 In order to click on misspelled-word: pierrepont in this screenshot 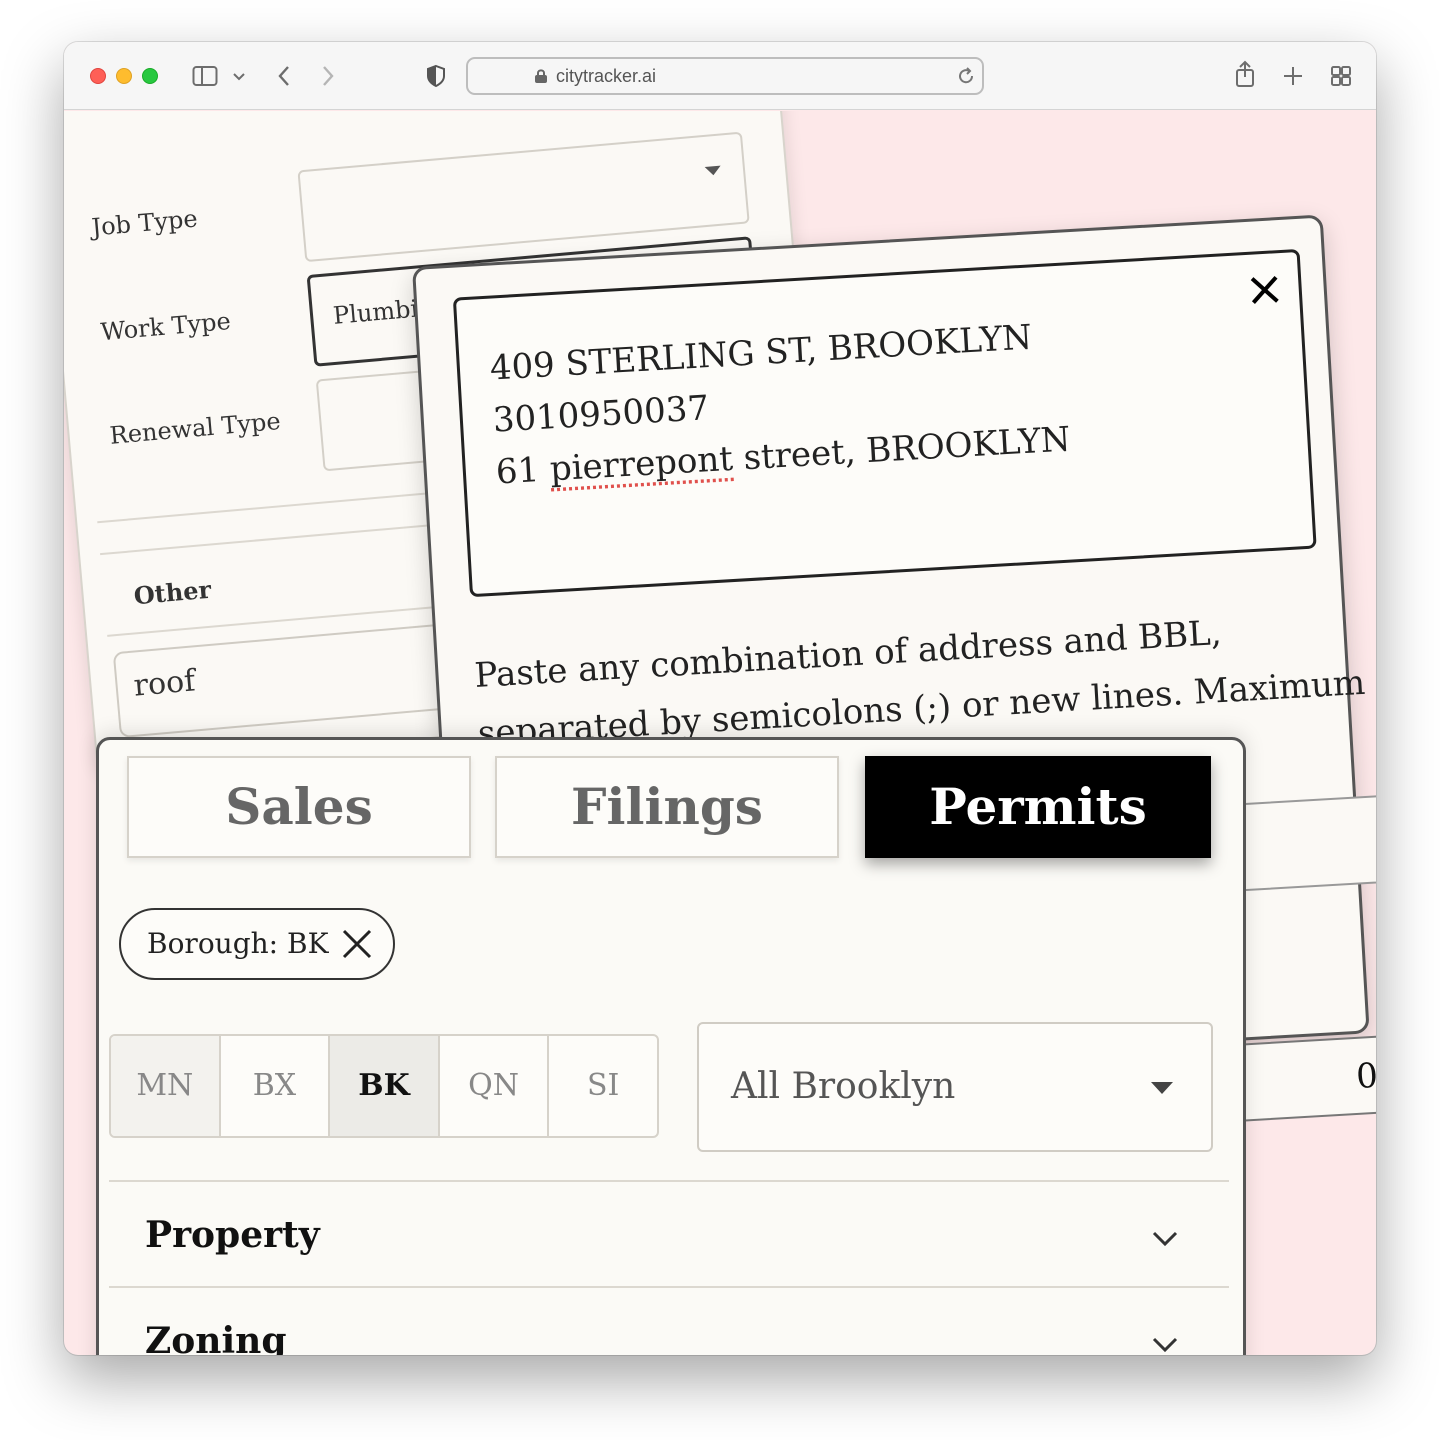, I will do `click(641, 464)`.